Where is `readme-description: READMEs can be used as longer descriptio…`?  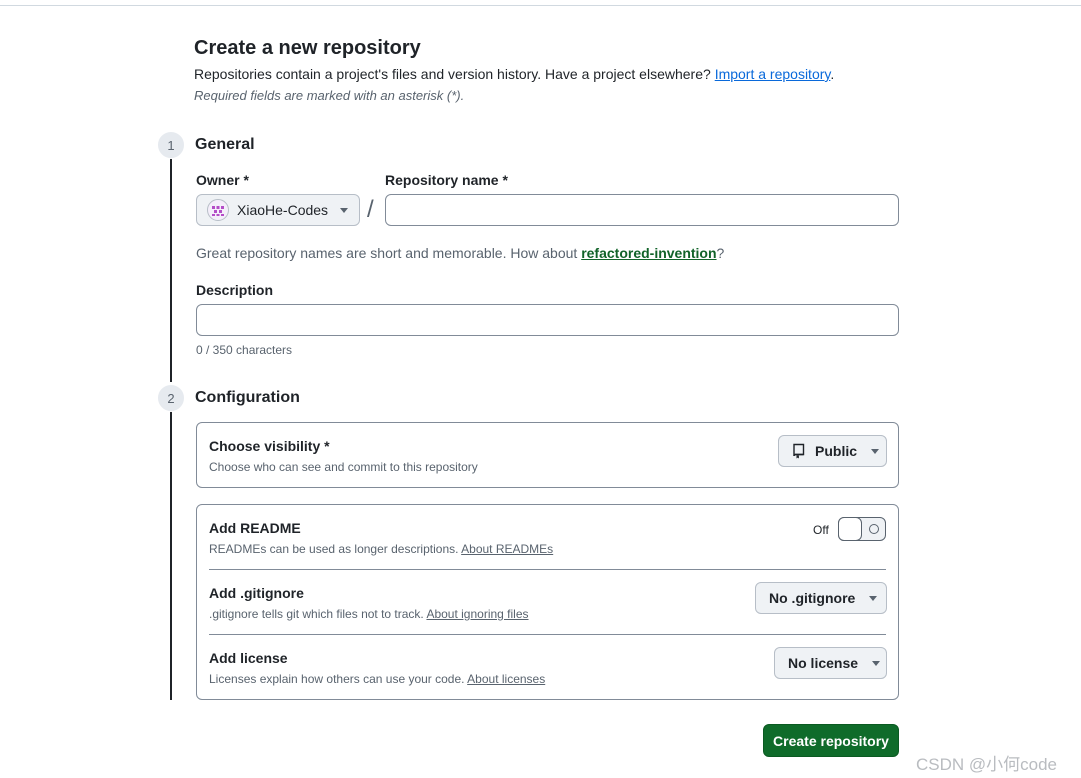
readme-description: READMEs can be used as longer descriptio… is located at coordinates (381, 549).